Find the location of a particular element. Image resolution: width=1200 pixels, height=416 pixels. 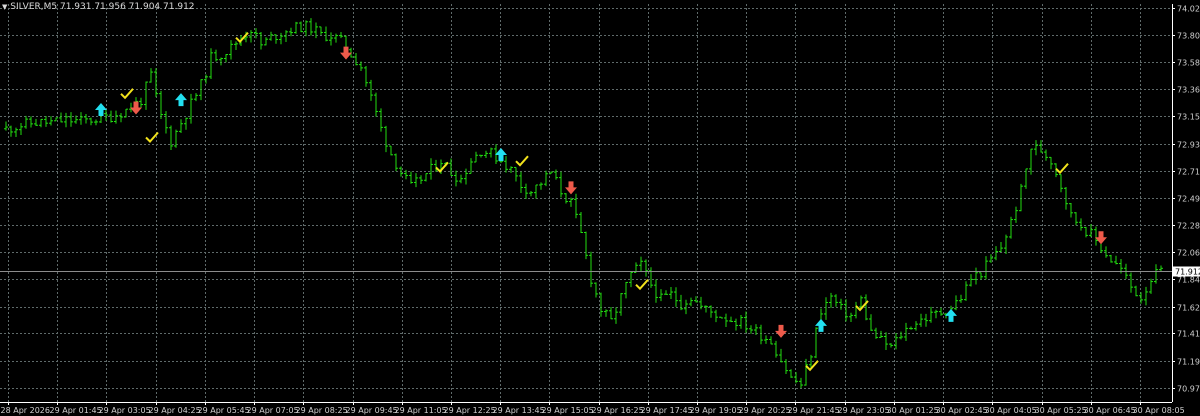

dropdown-triangle-icon: ▼ is located at coordinates (4, 7).